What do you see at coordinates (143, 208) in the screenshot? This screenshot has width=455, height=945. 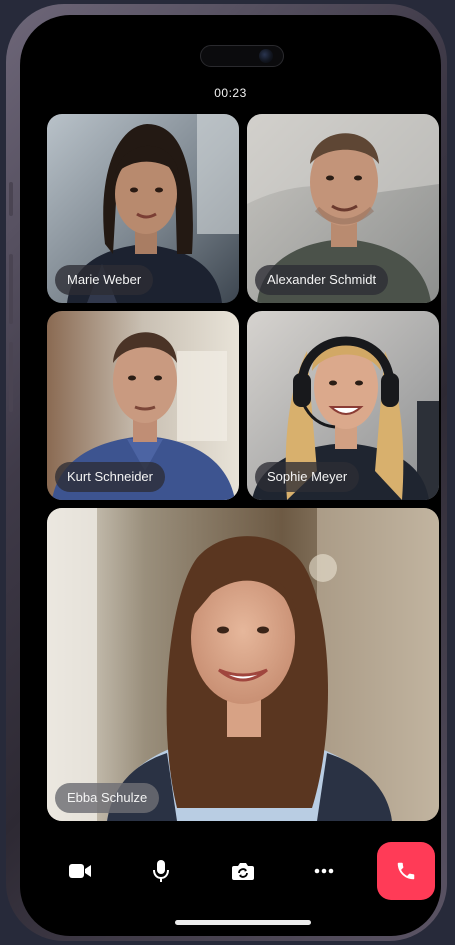 I see `participant-tile-marie-weber: Marie Weber` at bounding box center [143, 208].